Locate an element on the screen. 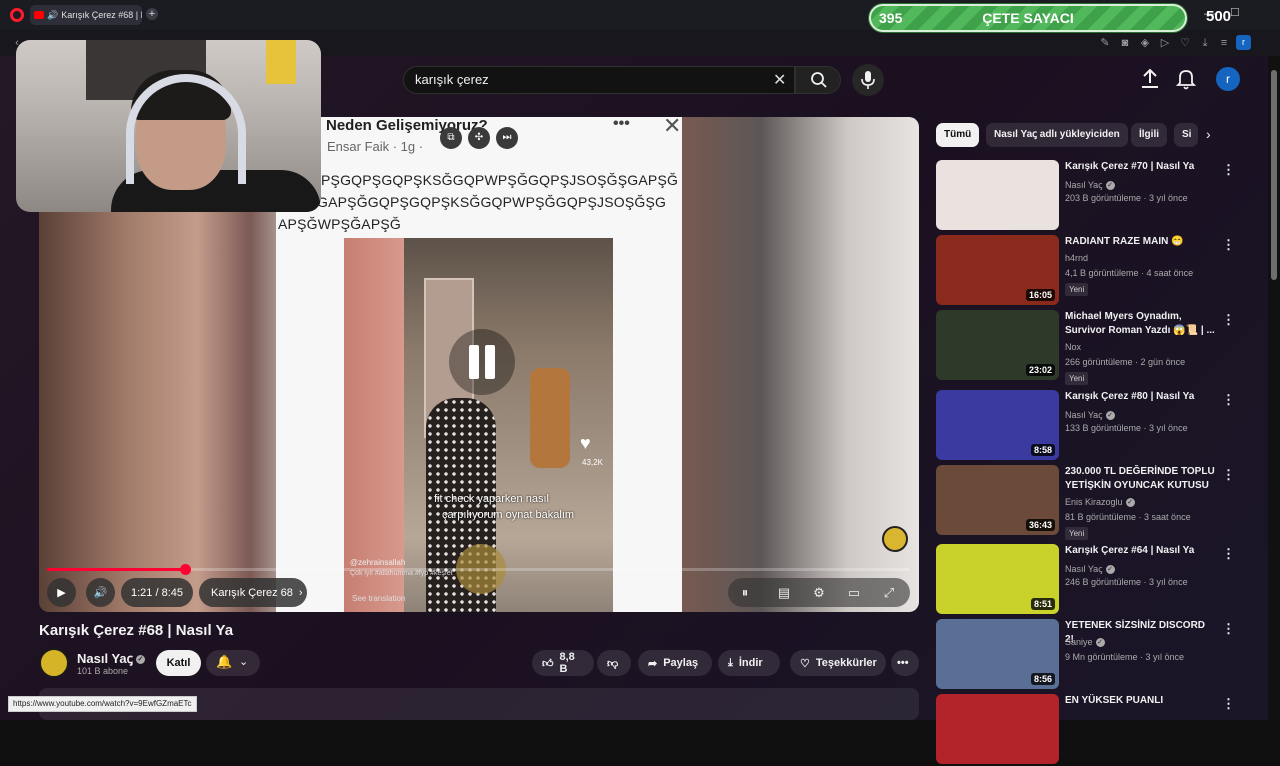 The image size is (1280, 766). upload-icon is located at coordinates (1150, 79).